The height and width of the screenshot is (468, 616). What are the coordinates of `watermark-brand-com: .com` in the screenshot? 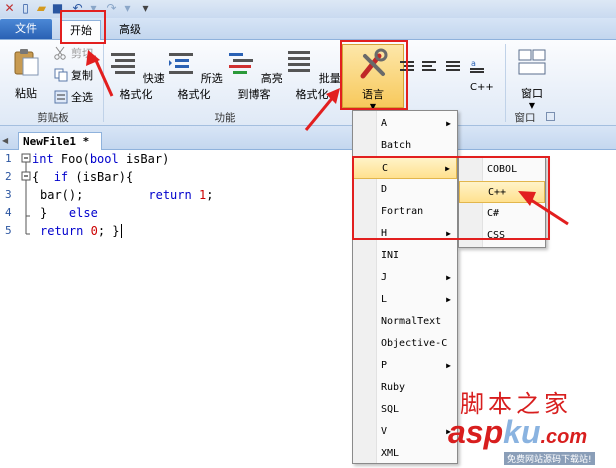 It's located at (564, 437).